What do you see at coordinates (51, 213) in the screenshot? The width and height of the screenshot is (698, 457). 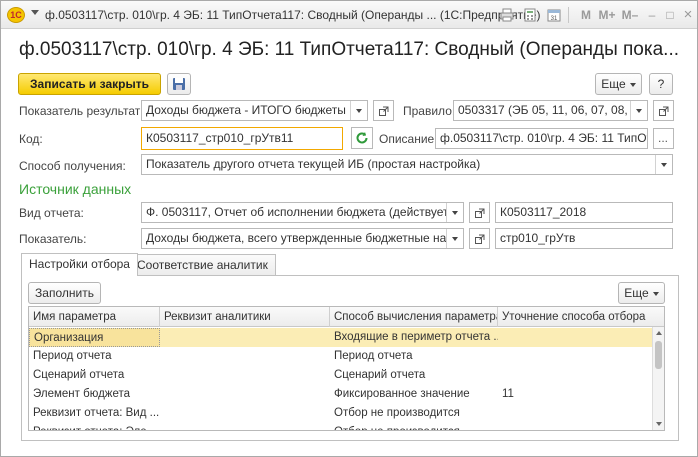 I see `report-type-label: Вид отчета:` at bounding box center [51, 213].